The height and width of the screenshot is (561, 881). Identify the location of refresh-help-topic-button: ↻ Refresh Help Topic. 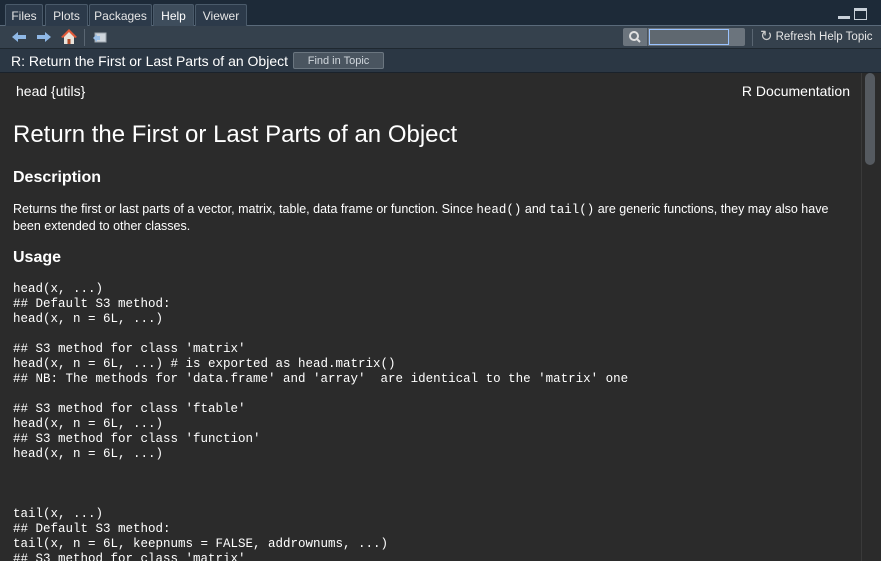
(816, 37).